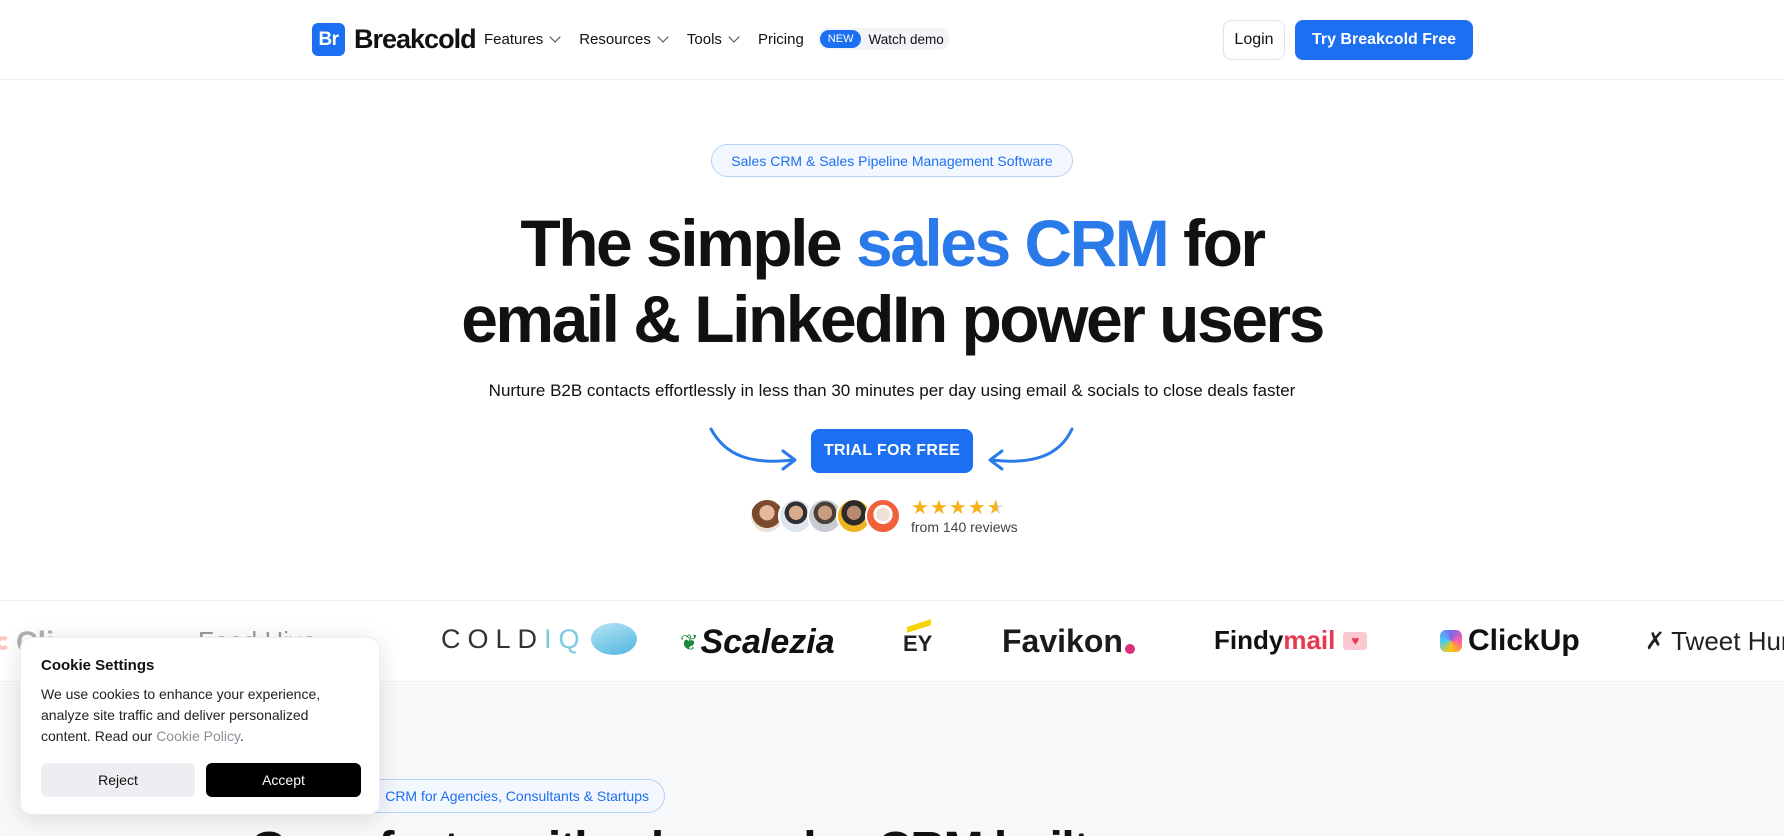  What do you see at coordinates (688, 243) in the screenshot?
I see `headline-part1: The simple` at bounding box center [688, 243].